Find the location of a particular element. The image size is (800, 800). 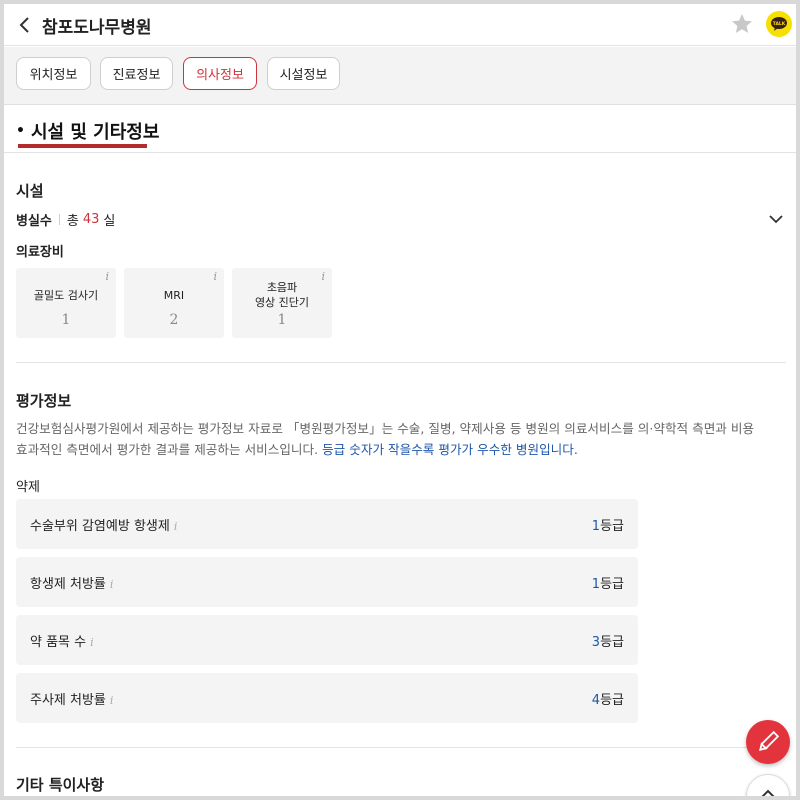

chevron-down-icon is located at coordinates (776, 219).